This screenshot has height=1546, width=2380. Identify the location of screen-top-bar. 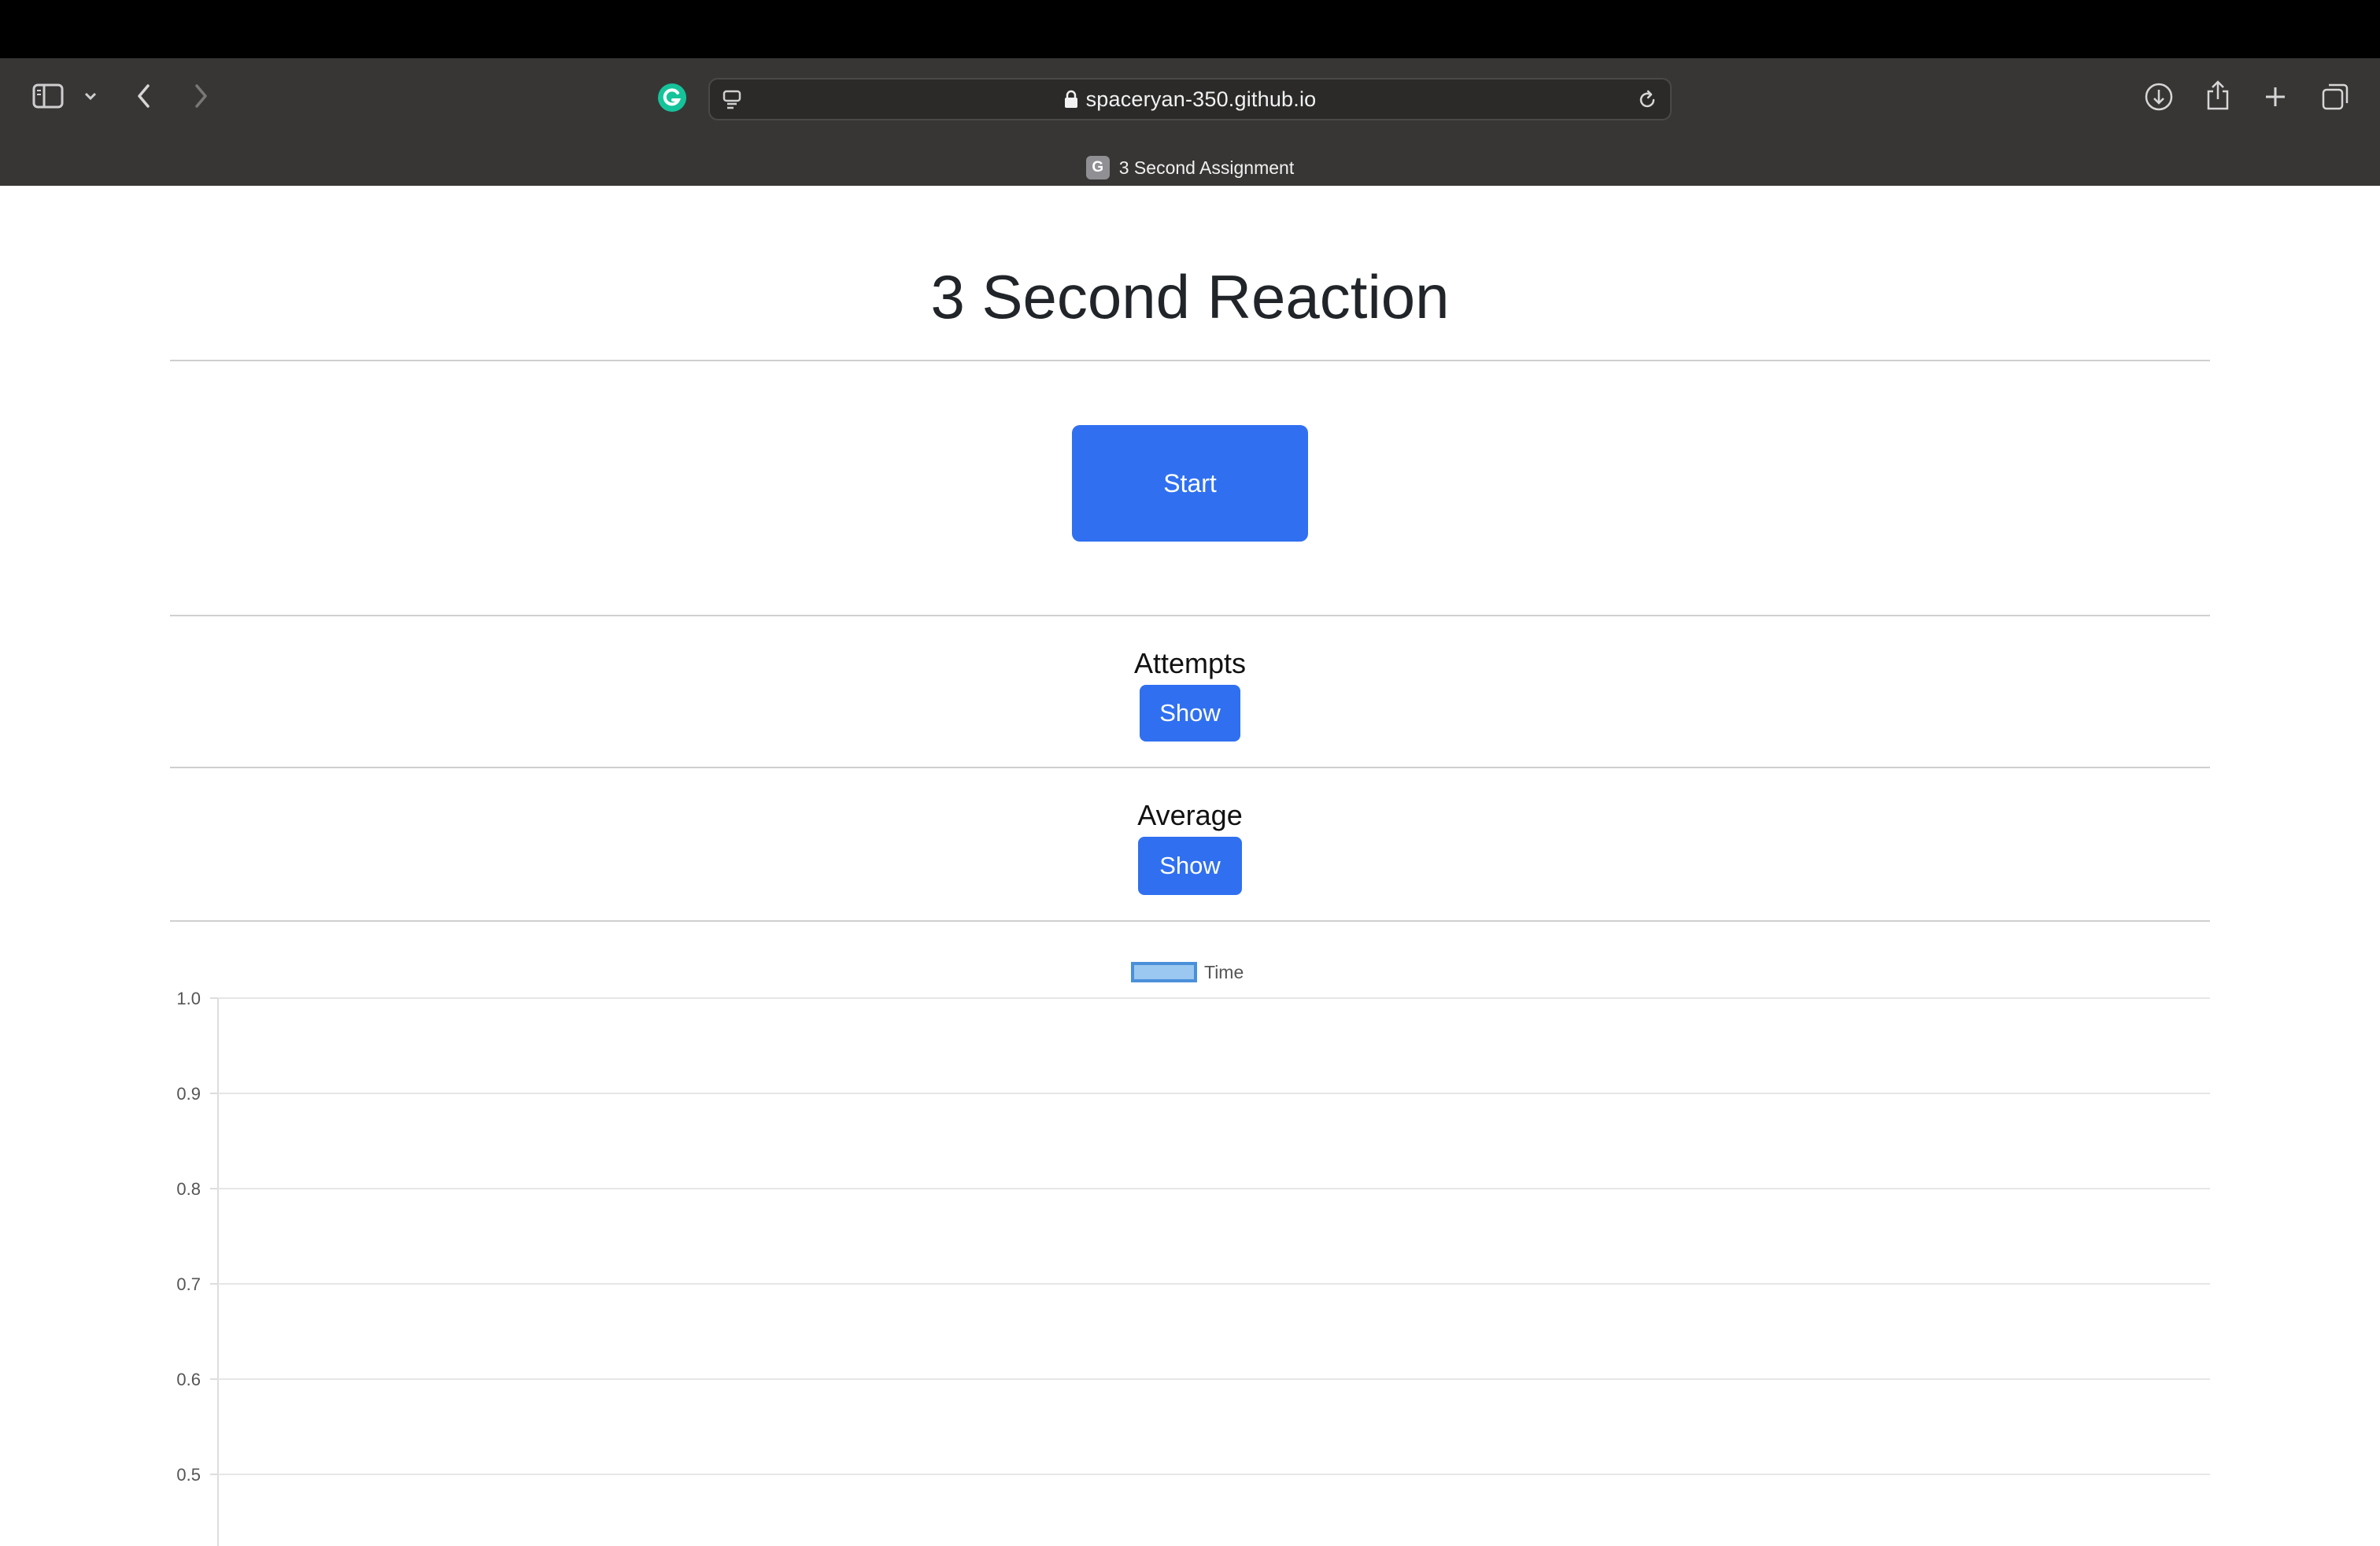
(1190, 29).